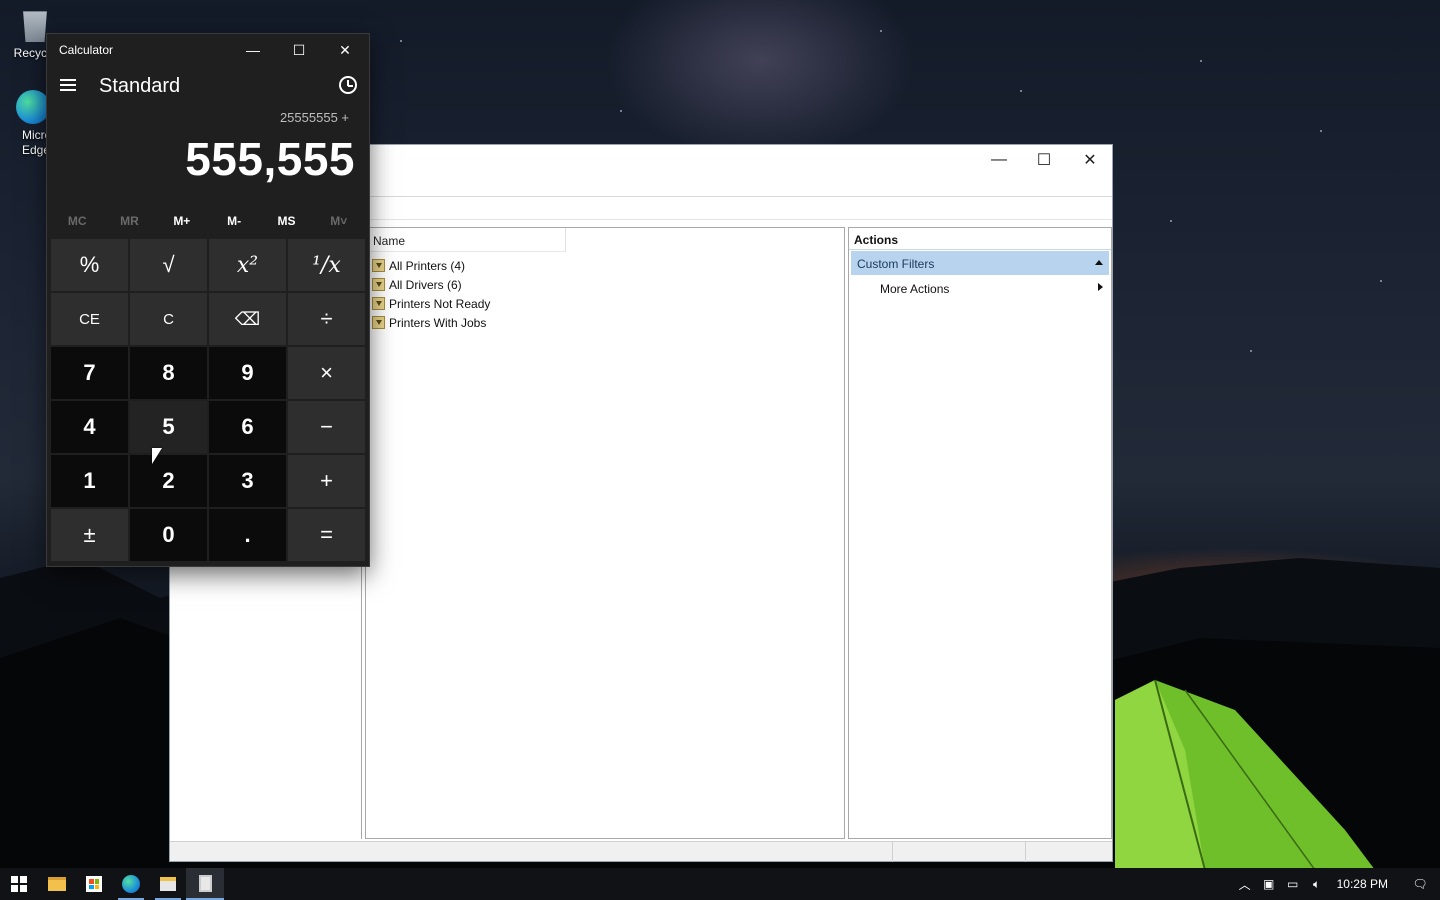  Describe the element at coordinates (326, 265) in the screenshot. I see `reciprocal-button: ¹/x` at that location.